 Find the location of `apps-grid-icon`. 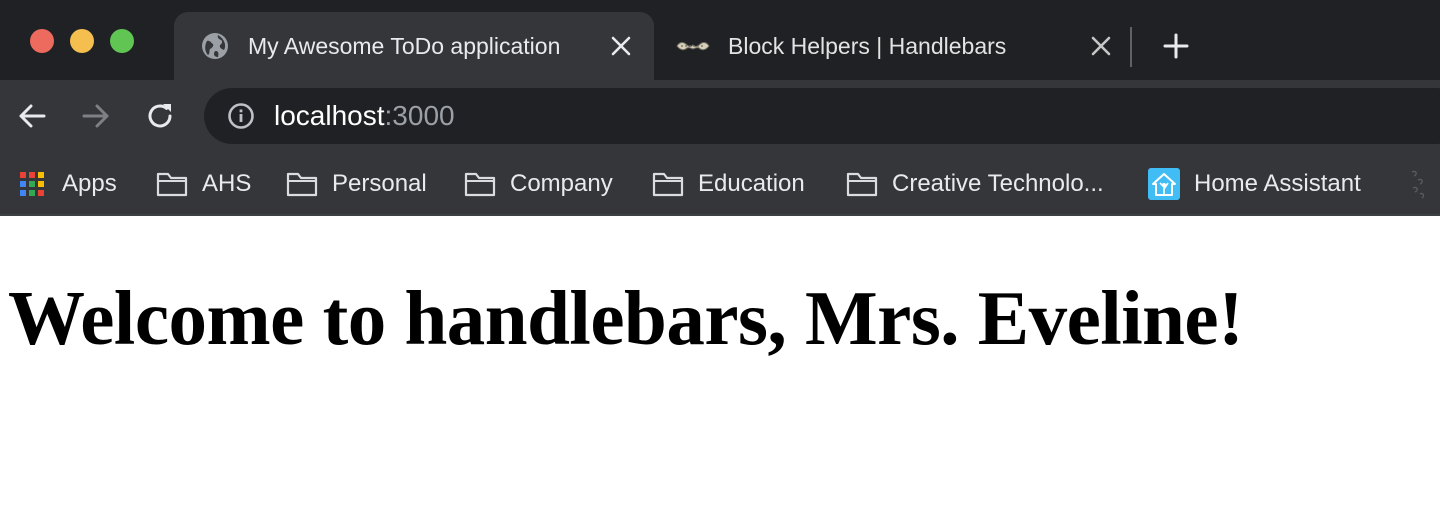

apps-grid-icon is located at coordinates (32, 184).